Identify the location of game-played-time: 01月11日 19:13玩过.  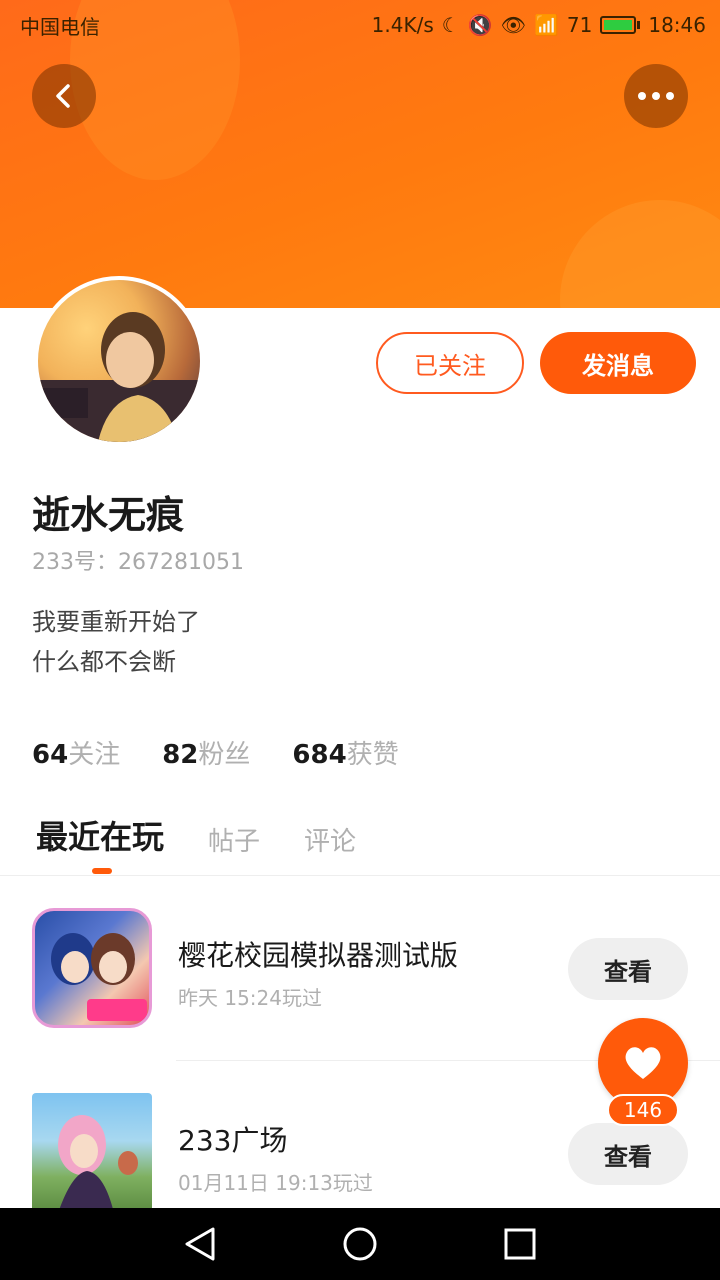
(275, 1183).